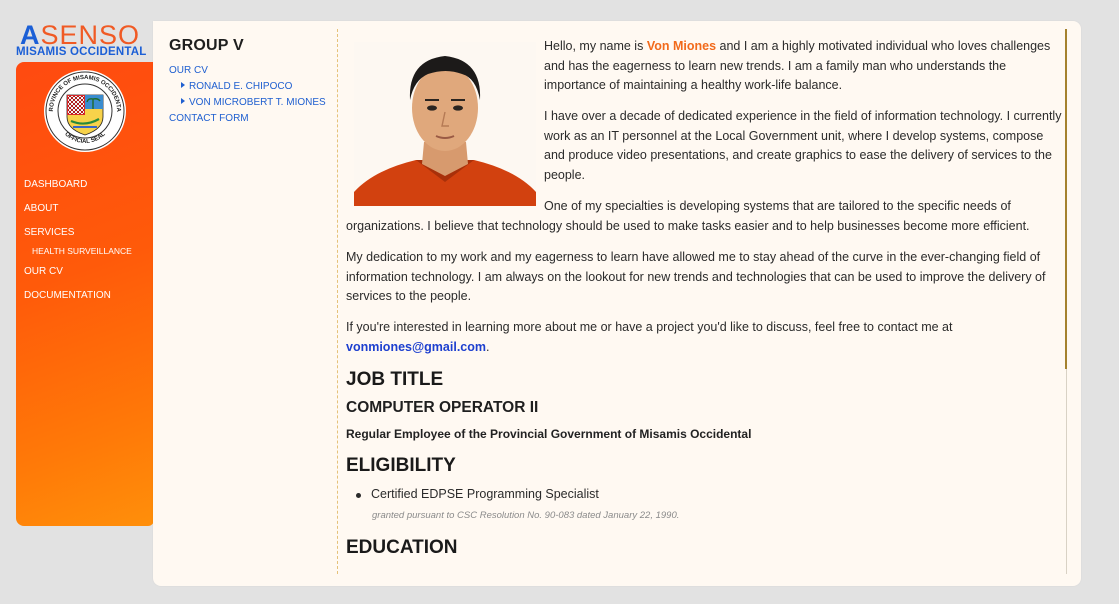 This screenshot has width=1119, height=604. Describe the element at coordinates (88, 277) in the screenshot. I see `sidebar-item-our-cv: OUR CV` at that location.